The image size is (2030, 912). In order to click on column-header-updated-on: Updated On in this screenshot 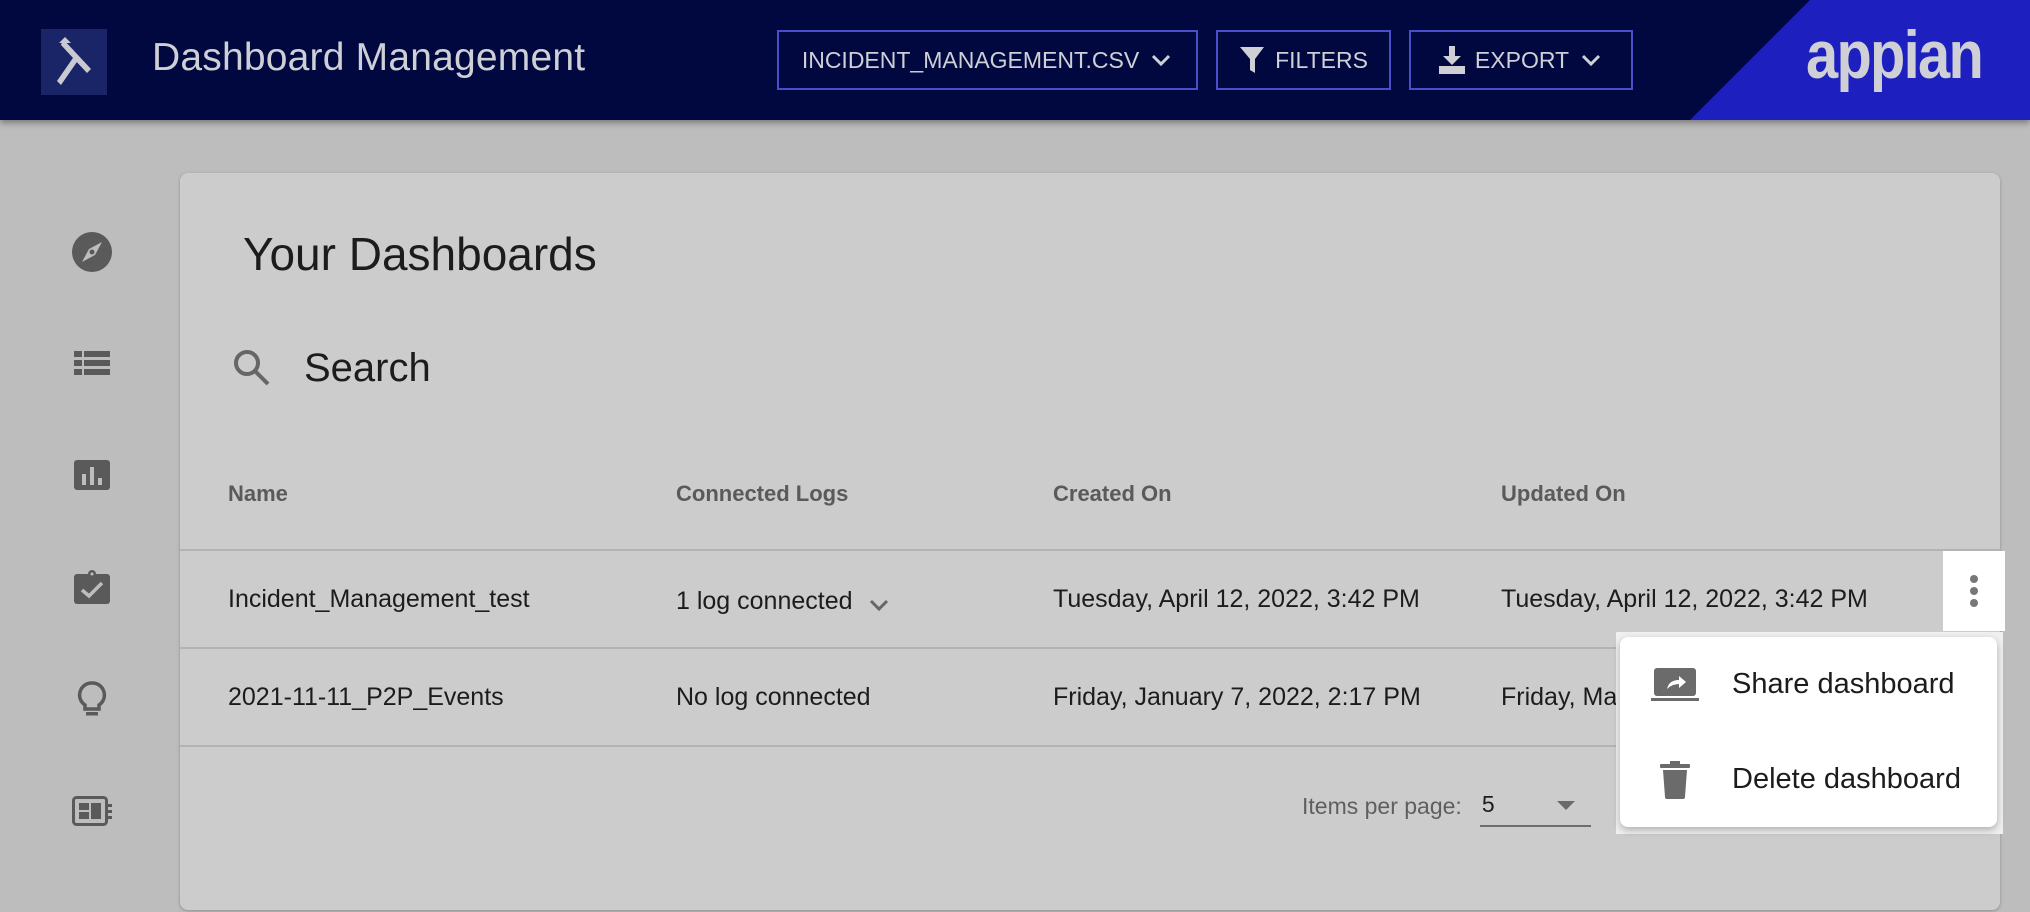, I will do `click(1563, 494)`.